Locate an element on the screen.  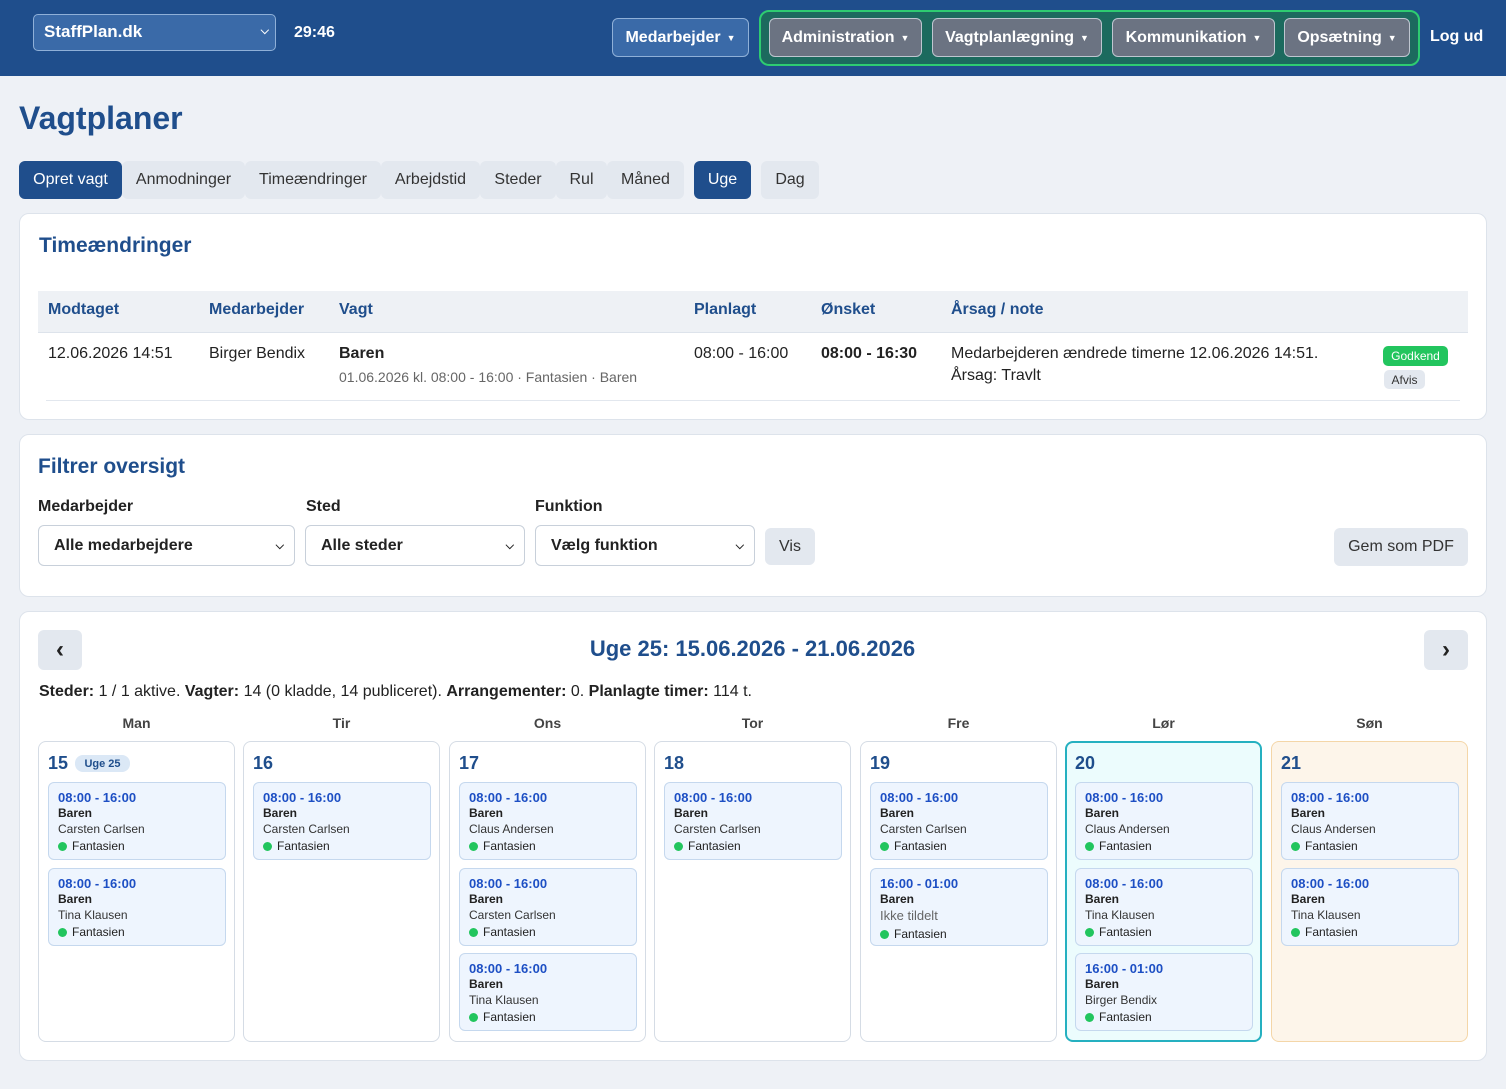
setup-menu-button: Opsætning ▼ is located at coordinates (1347, 37).